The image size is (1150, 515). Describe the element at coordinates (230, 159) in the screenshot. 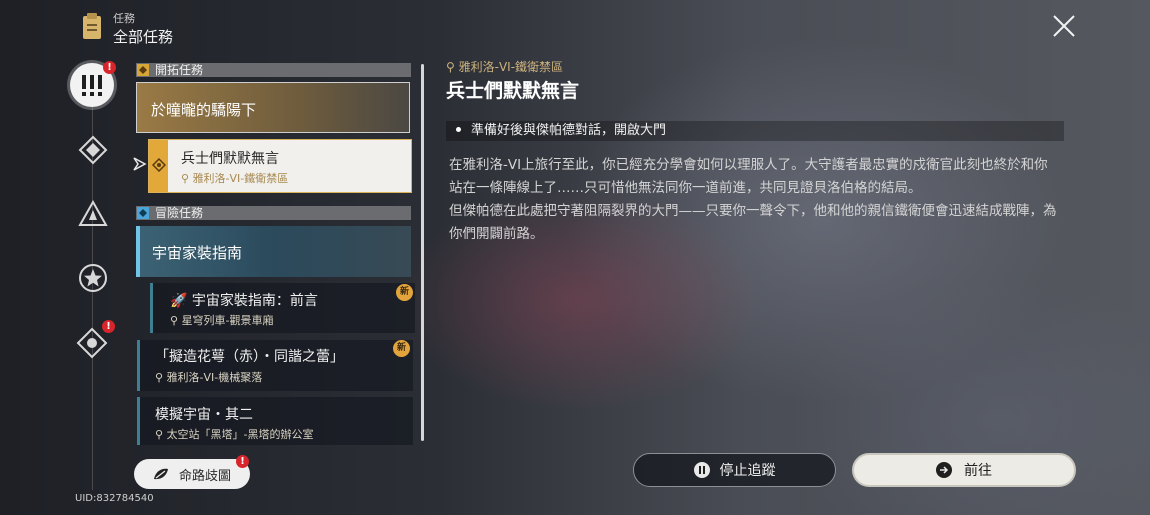

I see `quest-title: 兵士們默默無言` at that location.